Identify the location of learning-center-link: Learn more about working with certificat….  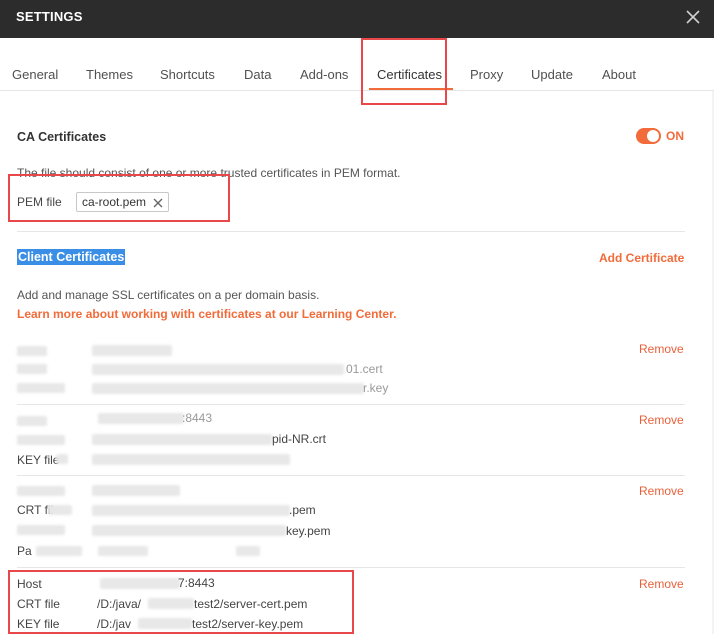
(206, 314).